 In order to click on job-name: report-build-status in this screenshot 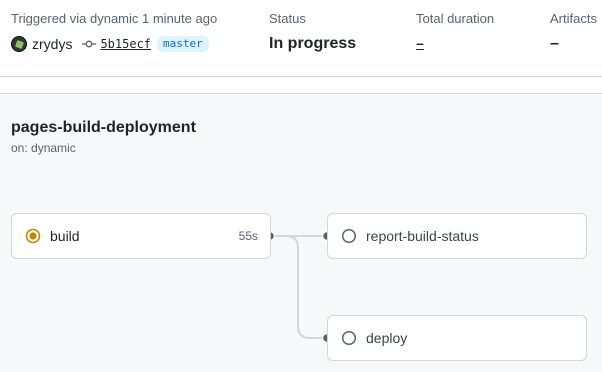, I will do `click(422, 236)`.